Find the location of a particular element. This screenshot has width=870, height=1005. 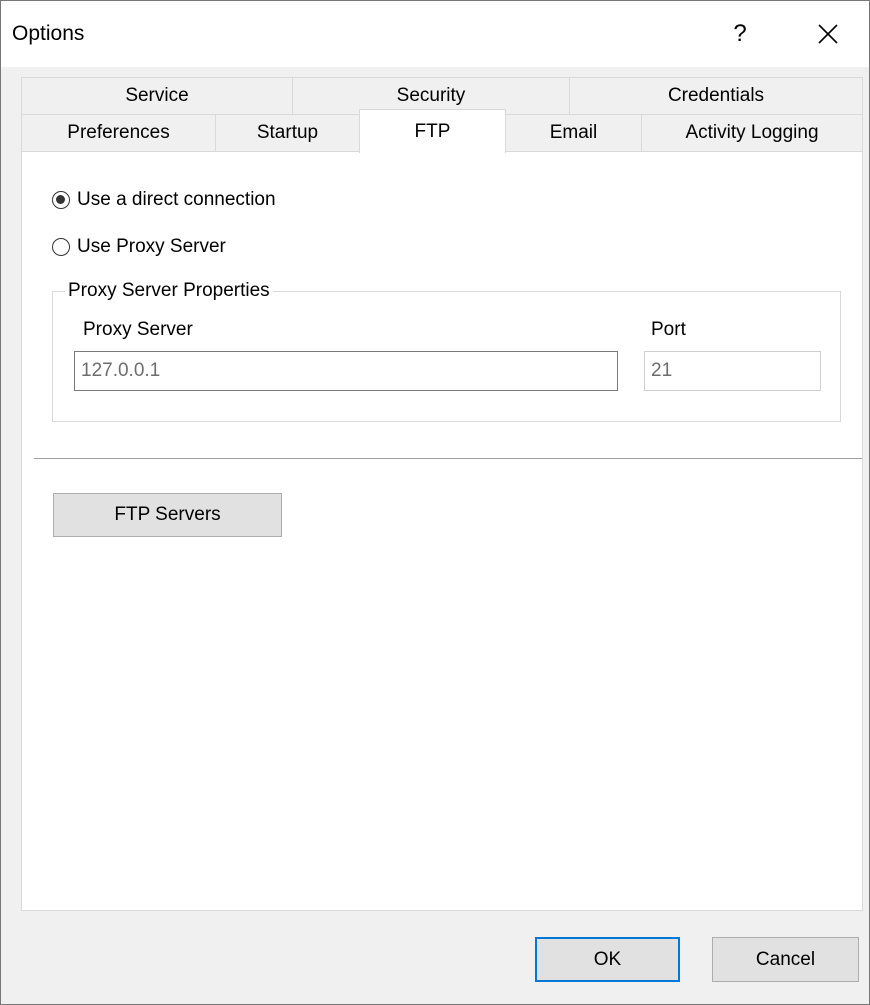

tab-service: Service is located at coordinates (157, 96).